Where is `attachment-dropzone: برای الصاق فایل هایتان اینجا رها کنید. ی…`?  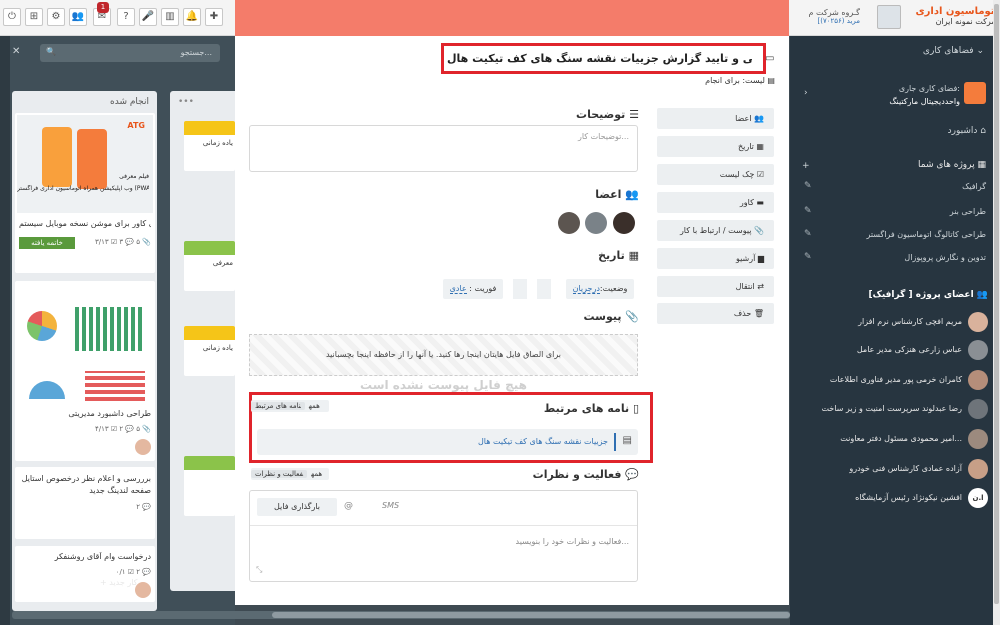
attachment-dropzone: برای الصاق فایل هایتان اینجا رها کنید. ی… is located at coordinates (443, 355).